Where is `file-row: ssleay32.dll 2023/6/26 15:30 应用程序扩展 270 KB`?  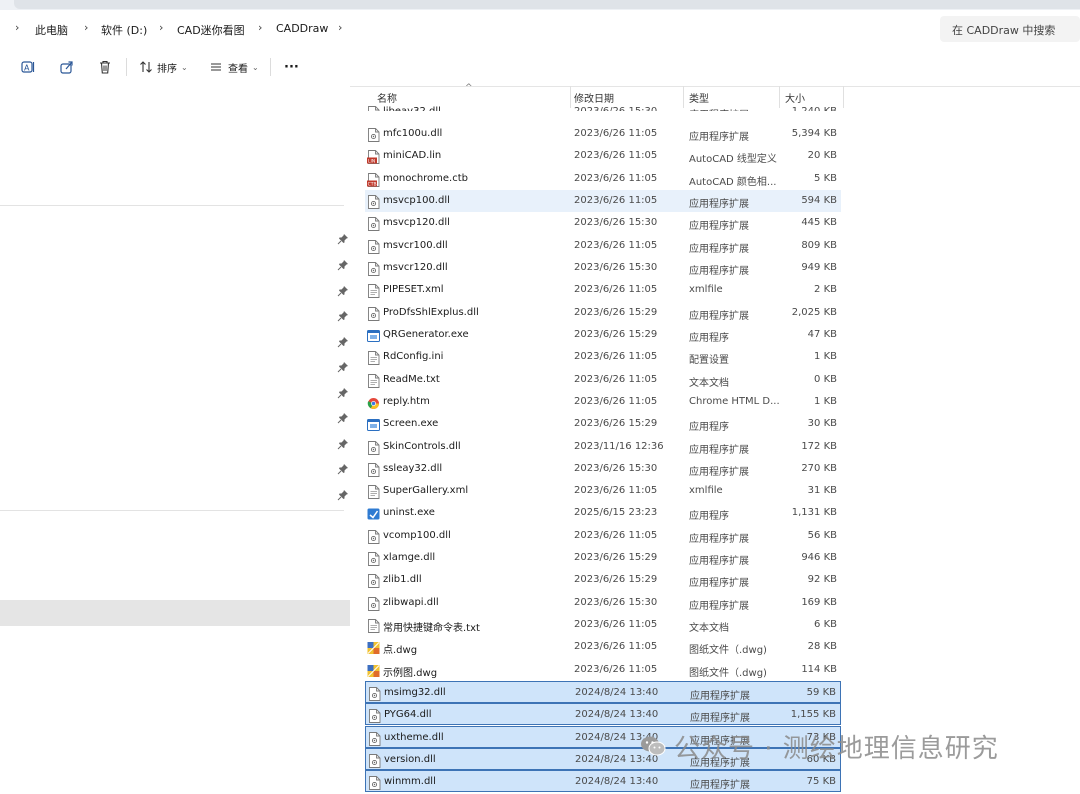
file-row: ssleay32.dll 2023/6/26 15:30 应用程序扩展 270 KB is located at coordinates (603, 469).